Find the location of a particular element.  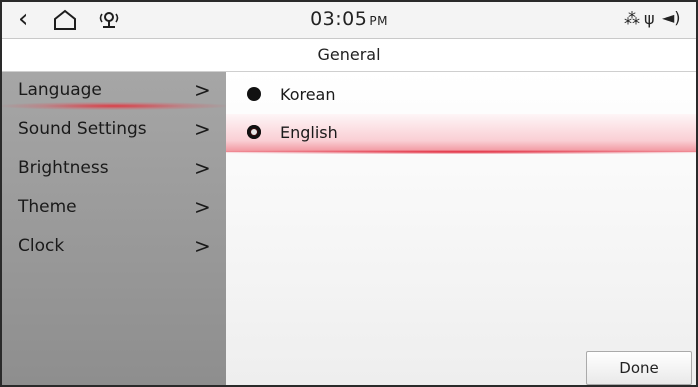

sidebar-item-label: Sound Settings is located at coordinates (82, 129).